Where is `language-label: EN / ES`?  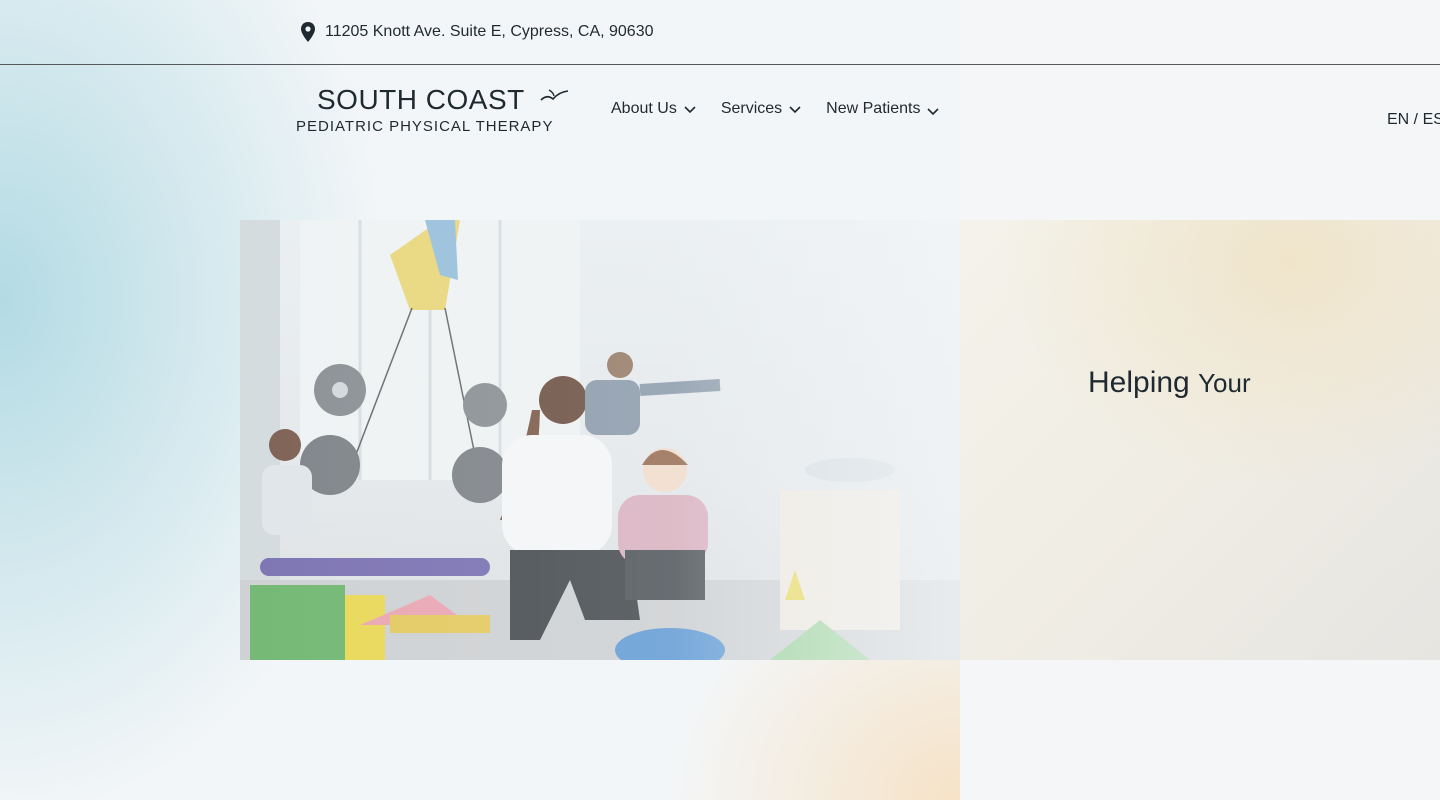 language-label: EN / ES is located at coordinates (1413, 119).